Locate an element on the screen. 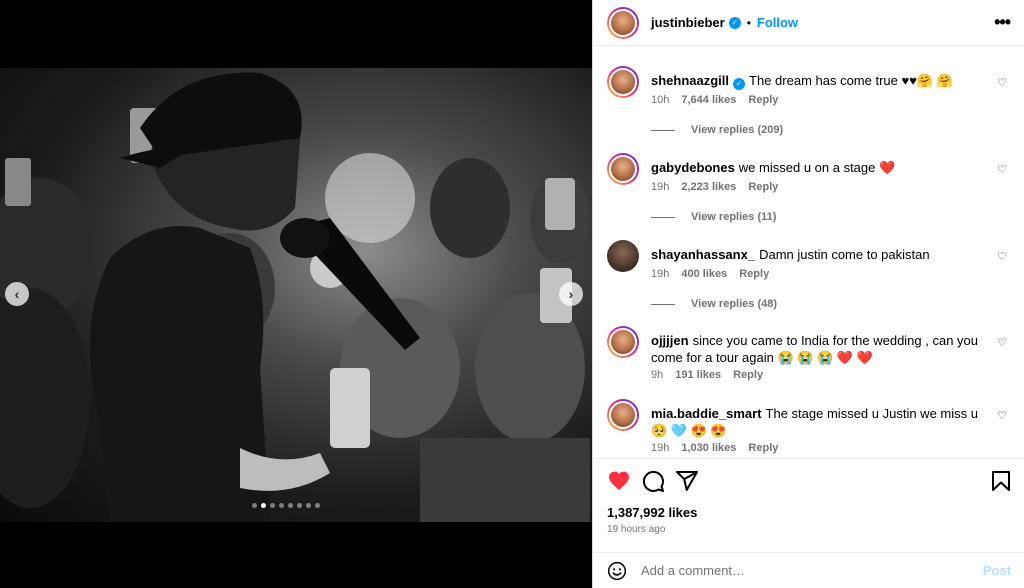  post-actions: 1,387,992 likes 19 hours ago is located at coordinates (808, 501).